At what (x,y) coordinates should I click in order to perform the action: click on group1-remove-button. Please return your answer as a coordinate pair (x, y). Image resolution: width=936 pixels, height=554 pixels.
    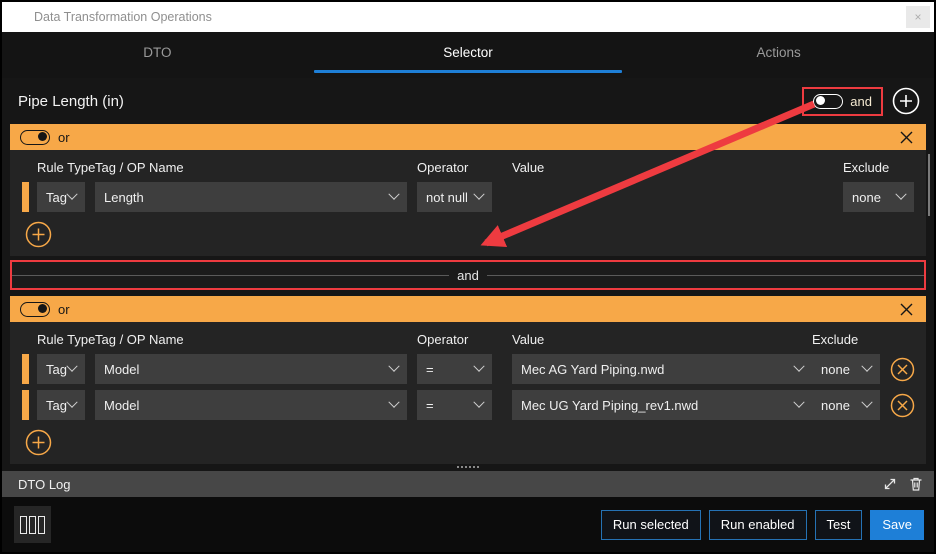
    Looking at the image, I should click on (906, 137).